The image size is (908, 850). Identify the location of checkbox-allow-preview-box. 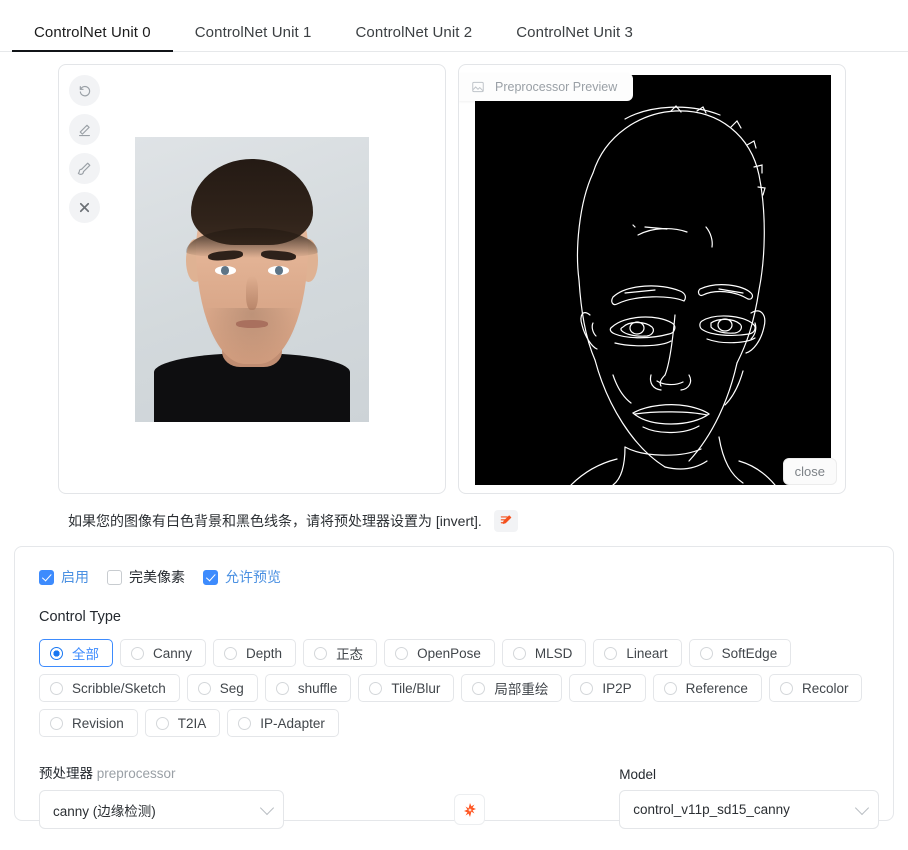
(210, 577).